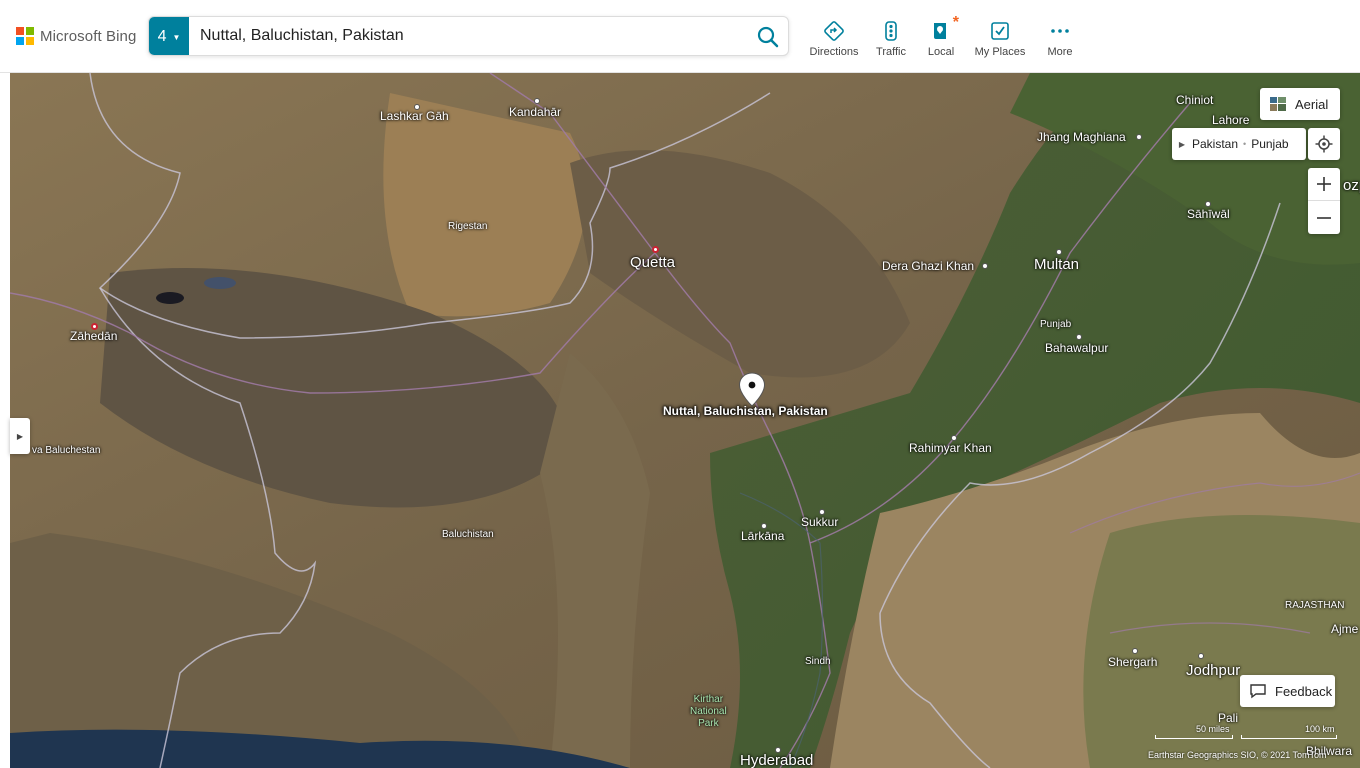 The width and height of the screenshot is (1360, 768). I want to click on results-count-dropdown: 4 ▼, so click(169, 36).